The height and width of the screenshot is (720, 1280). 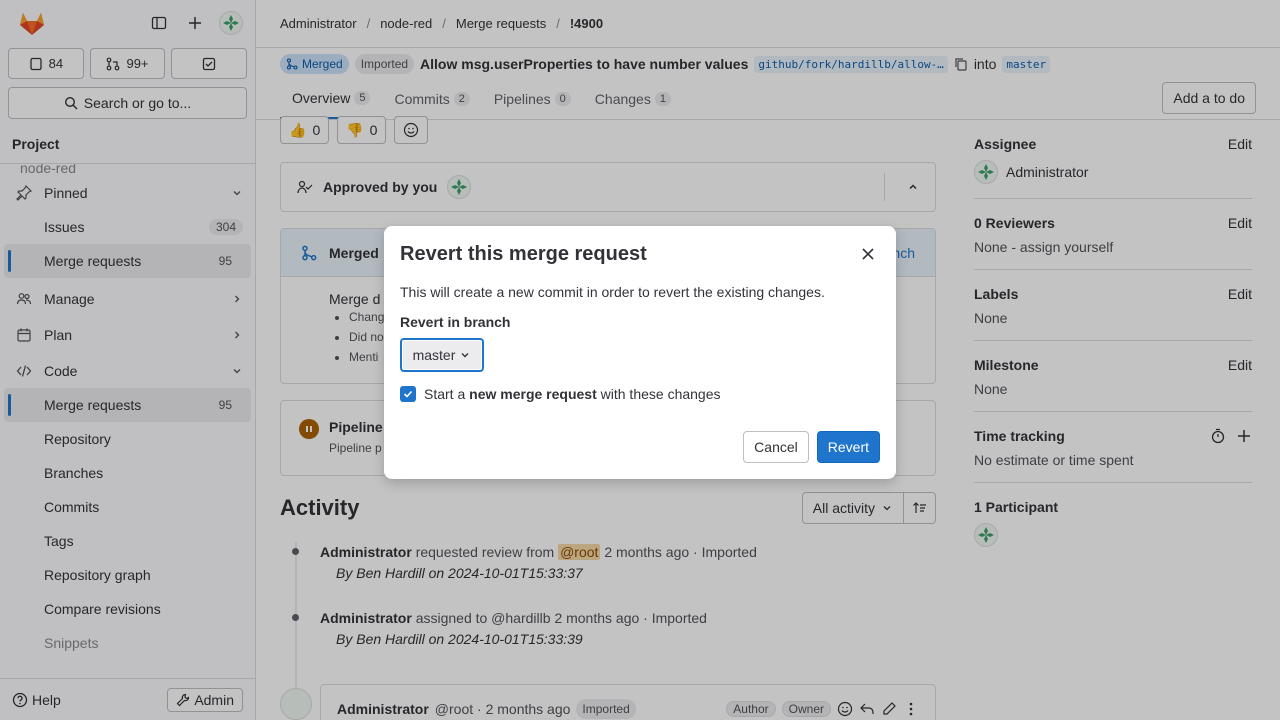 I want to click on new-mr-checkbox, so click(x=408, y=394).